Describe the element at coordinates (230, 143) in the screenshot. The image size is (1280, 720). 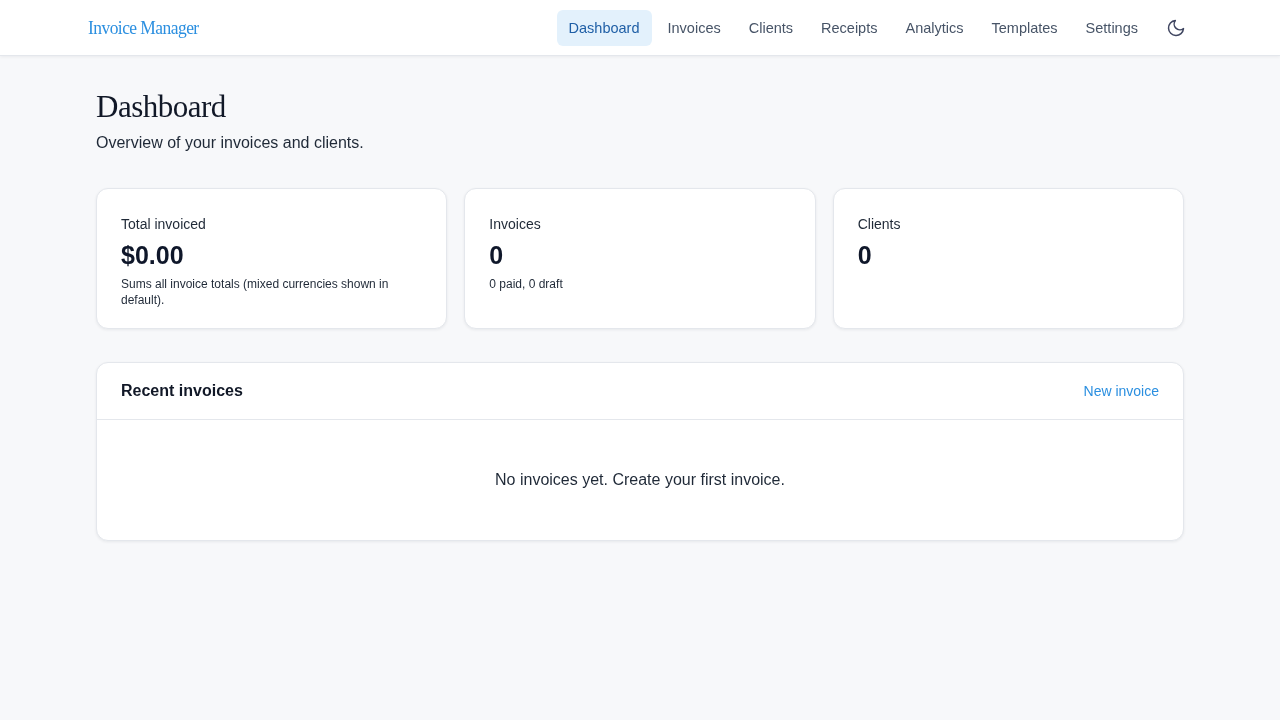
I see `page-subtitle: Overview of your invoices and clients.` at that location.